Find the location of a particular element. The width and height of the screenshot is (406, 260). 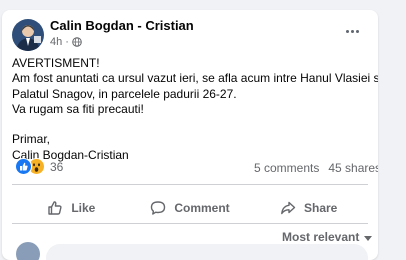

share-button: Share is located at coordinates (308, 208).